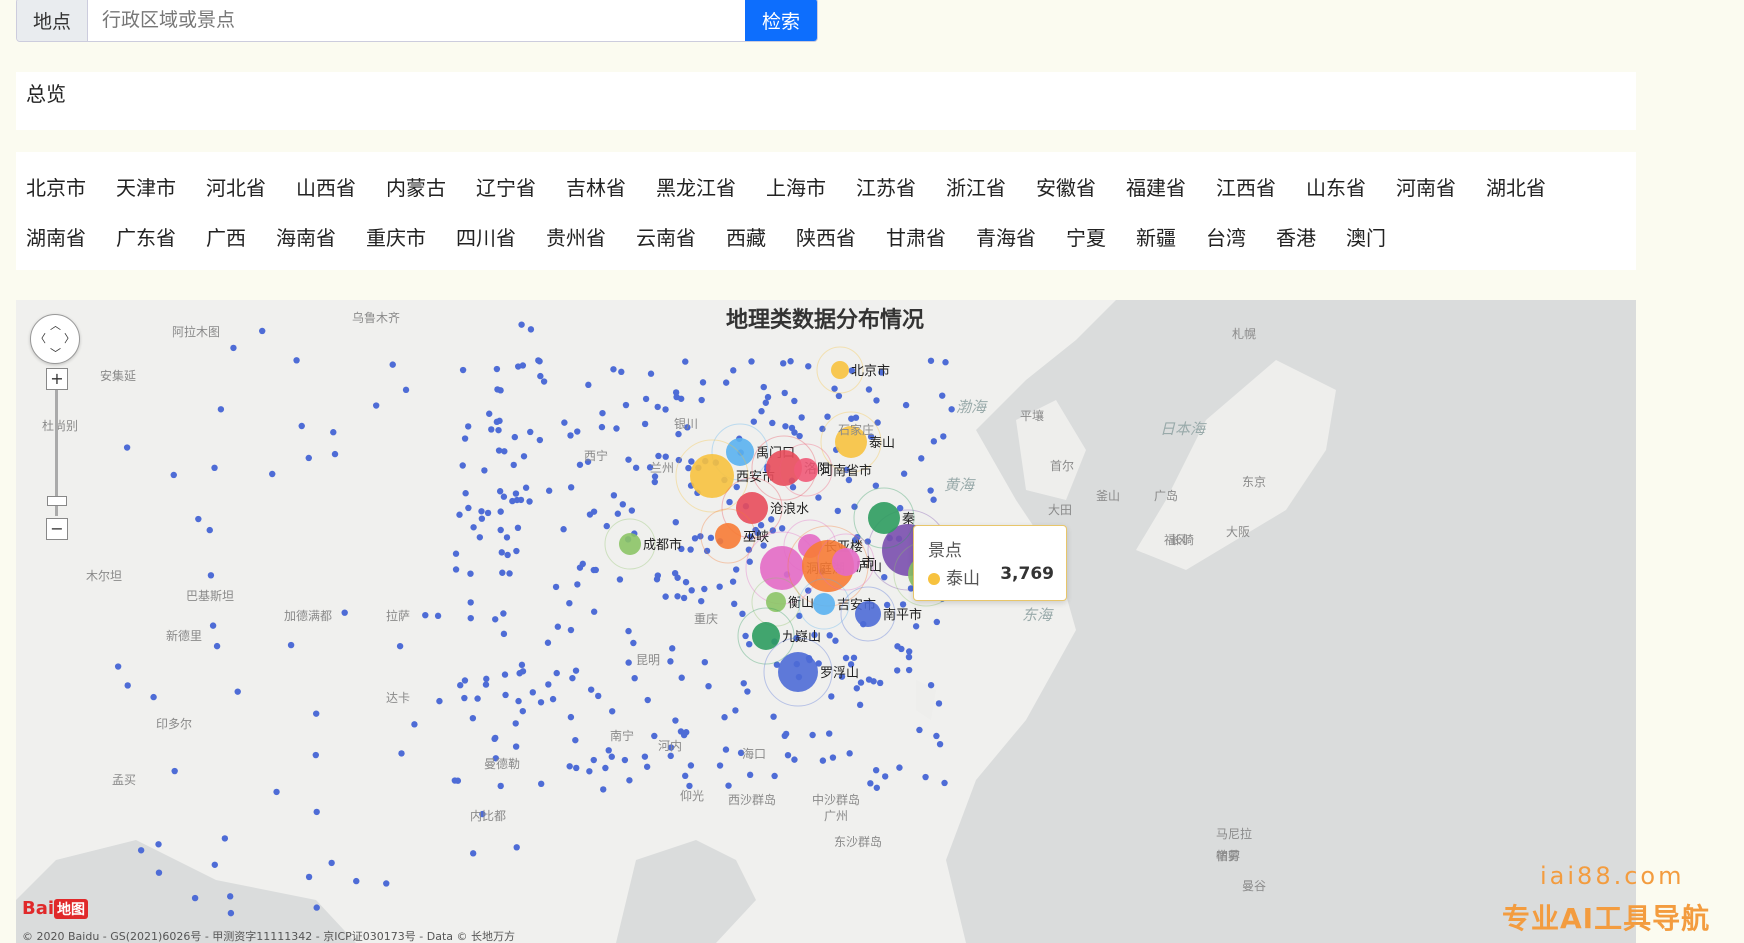 The height and width of the screenshot is (943, 1744). Describe the element at coordinates (826, 236) in the screenshot. I see `province-link: 陕西省` at that location.